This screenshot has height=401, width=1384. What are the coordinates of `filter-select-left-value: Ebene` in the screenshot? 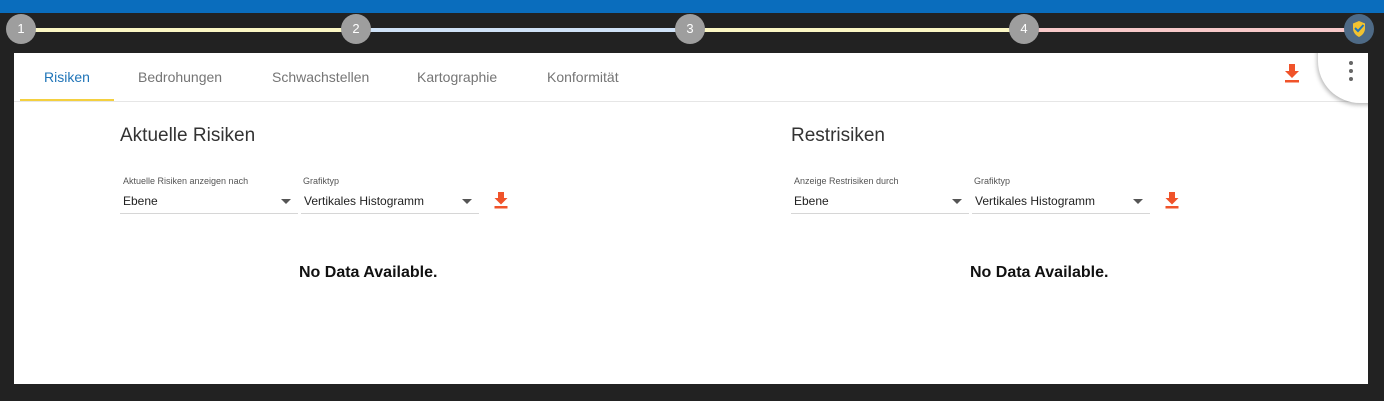 It's located at (140, 201).